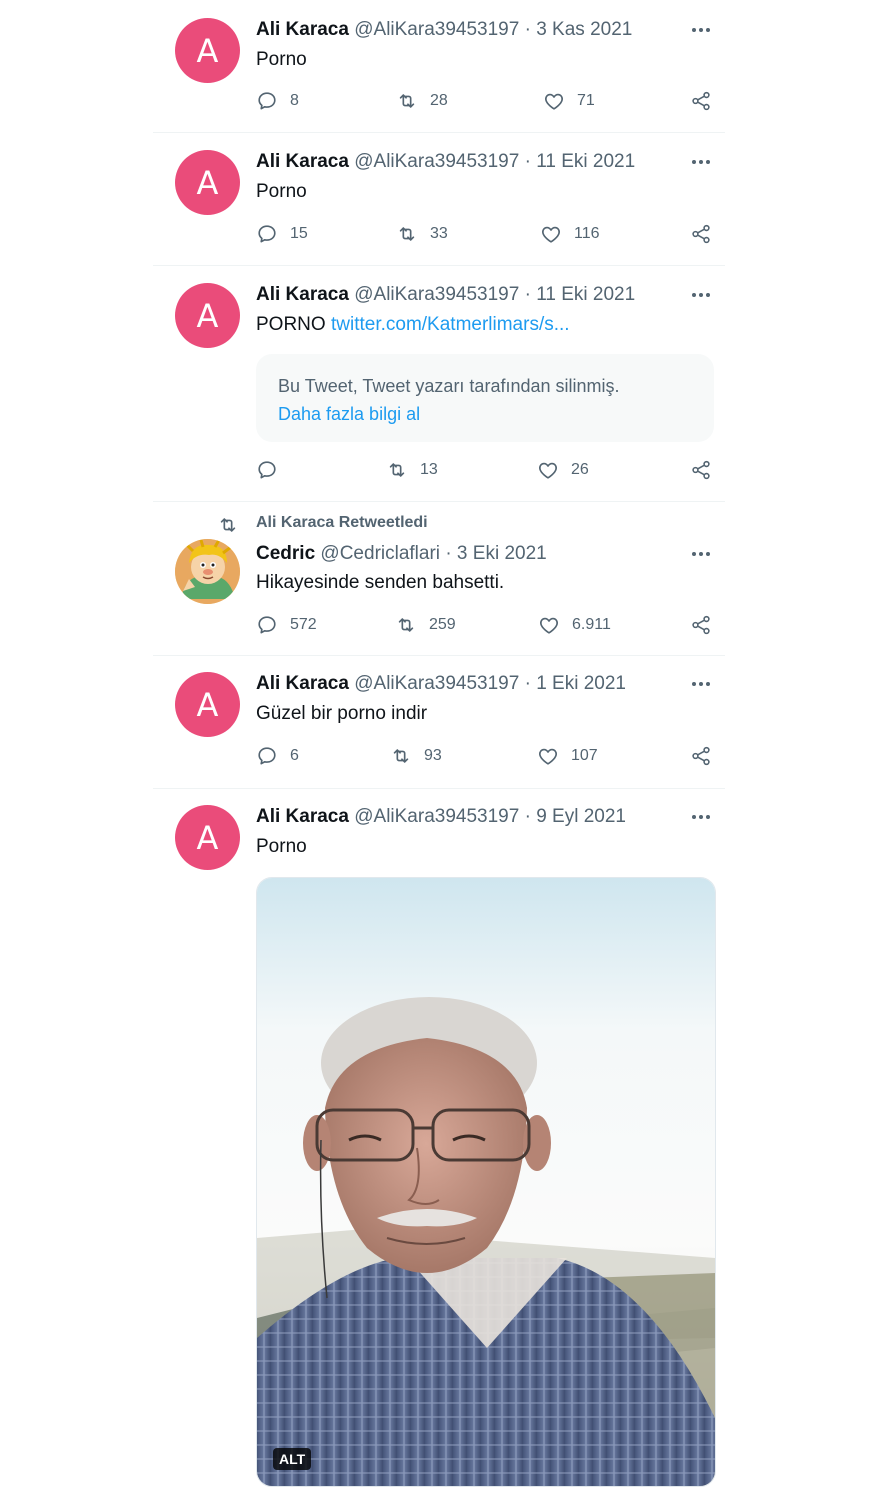 The image size is (877, 1501). What do you see at coordinates (422, 234) in the screenshot?
I see `retweet-button: 33` at bounding box center [422, 234].